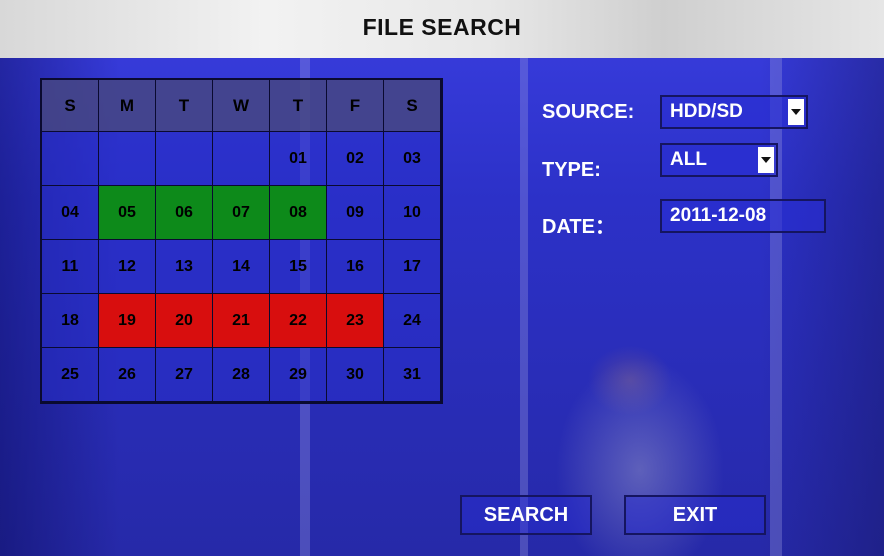 The height and width of the screenshot is (556, 884). I want to click on calendar-day-31: 31, so click(412, 375).